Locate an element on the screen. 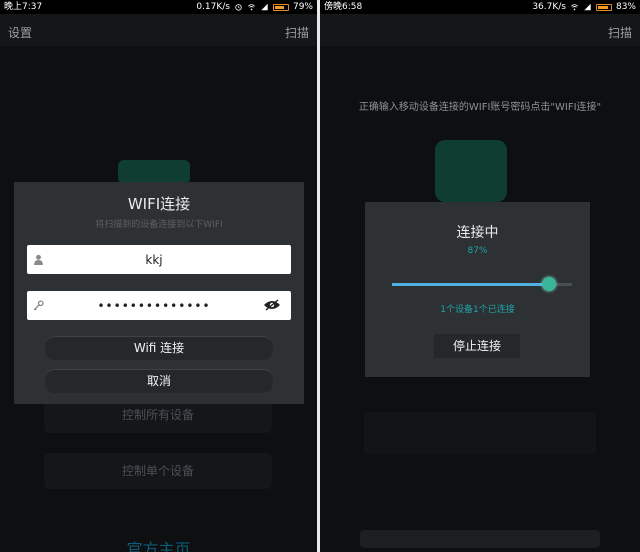 The height and width of the screenshot is (552, 640). title-bar: 设置 扫描 is located at coordinates (158, 30).